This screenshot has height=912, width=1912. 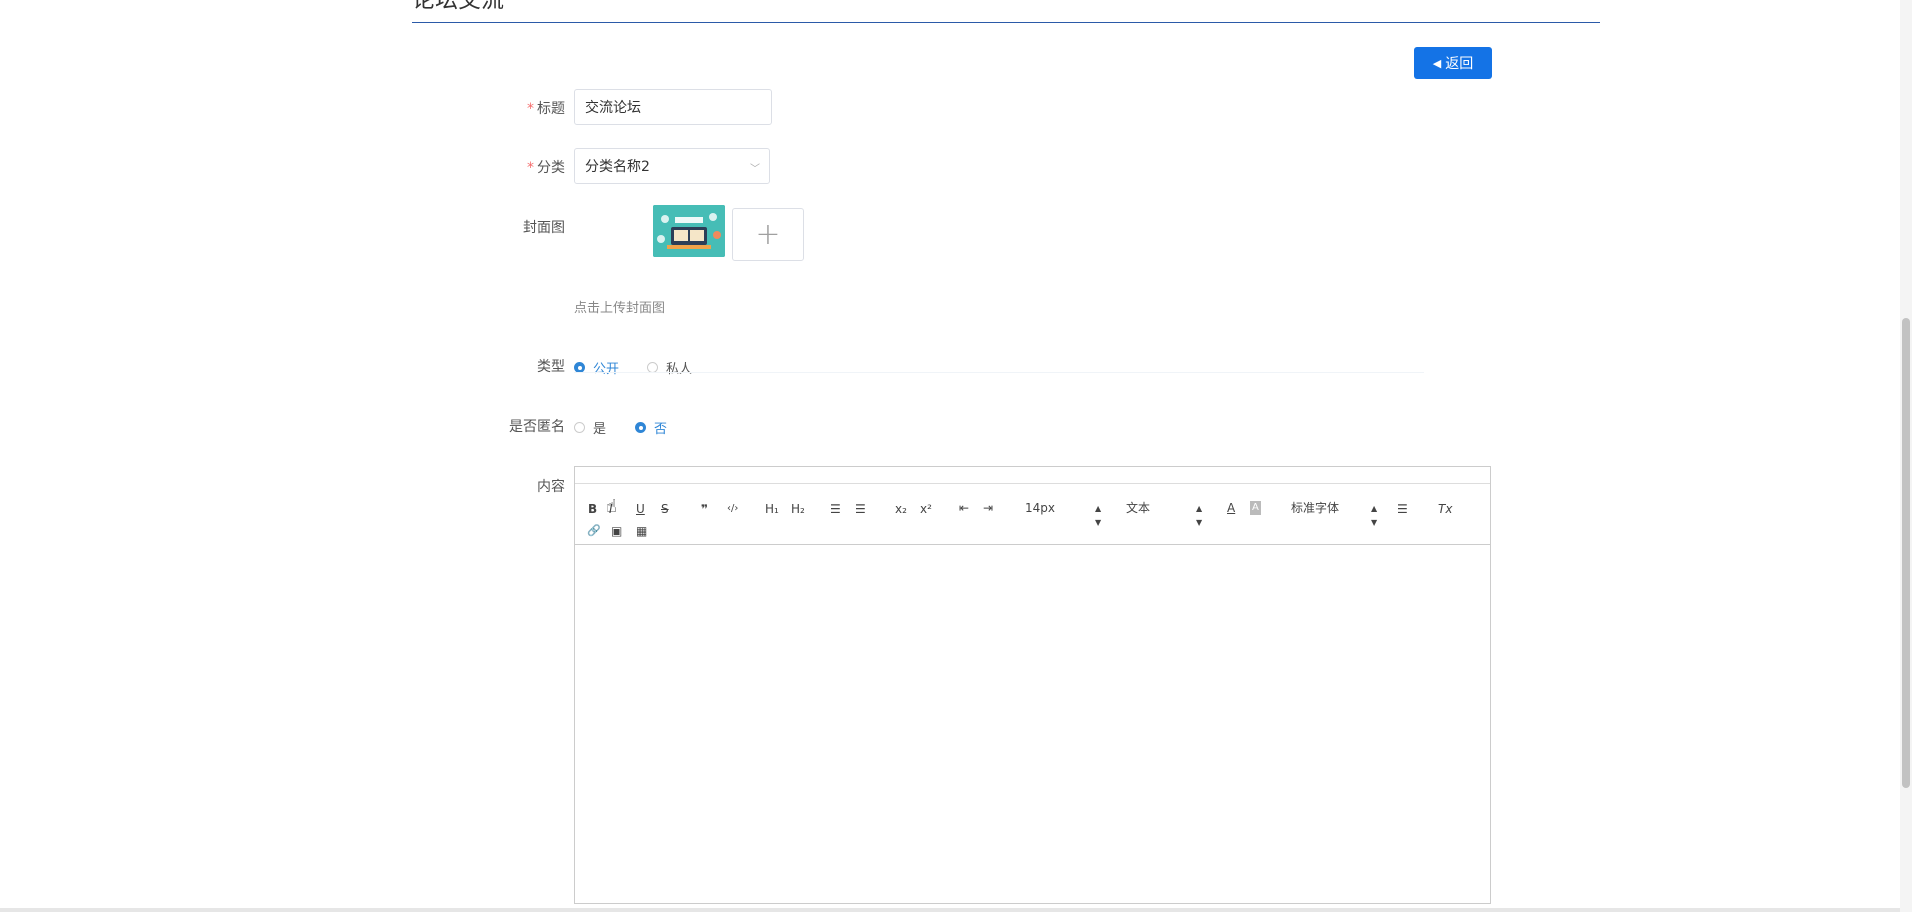 What do you see at coordinates (679, 369) in the screenshot?
I see `type-radio-private-label: 私人` at bounding box center [679, 369].